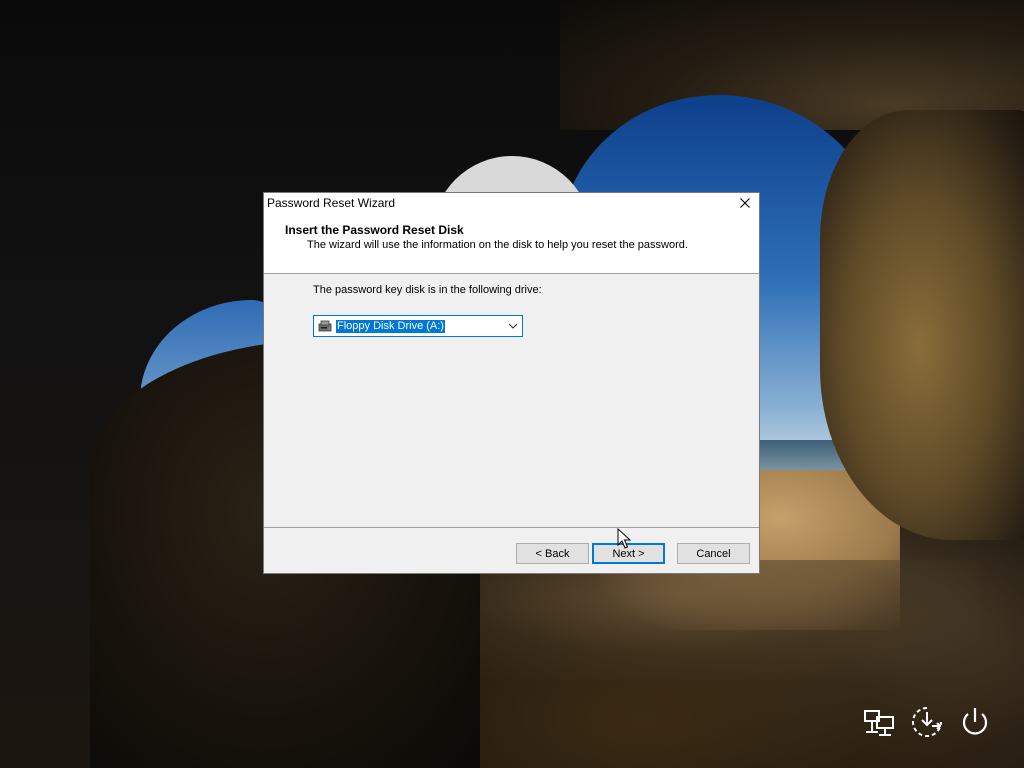 The width and height of the screenshot is (1024, 768). What do you see at coordinates (325, 326) in the screenshot?
I see `floppy-drive-icon` at bounding box center [325, 326].